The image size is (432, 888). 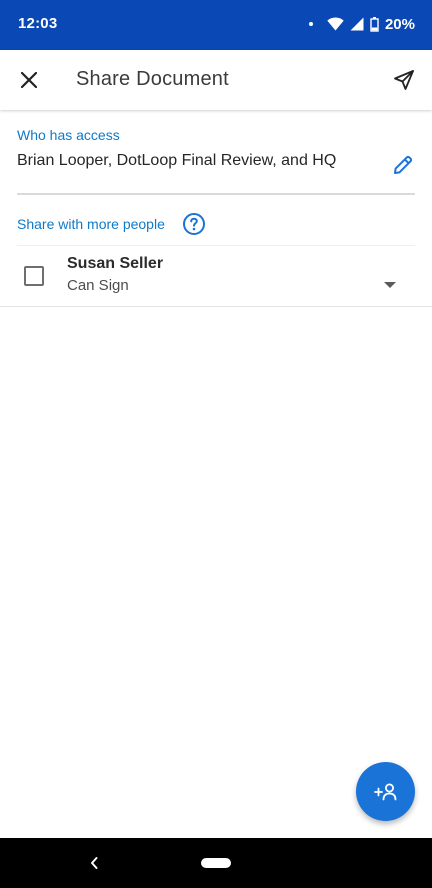 I want to click on edit-access-button, so click(x=403, y=165).